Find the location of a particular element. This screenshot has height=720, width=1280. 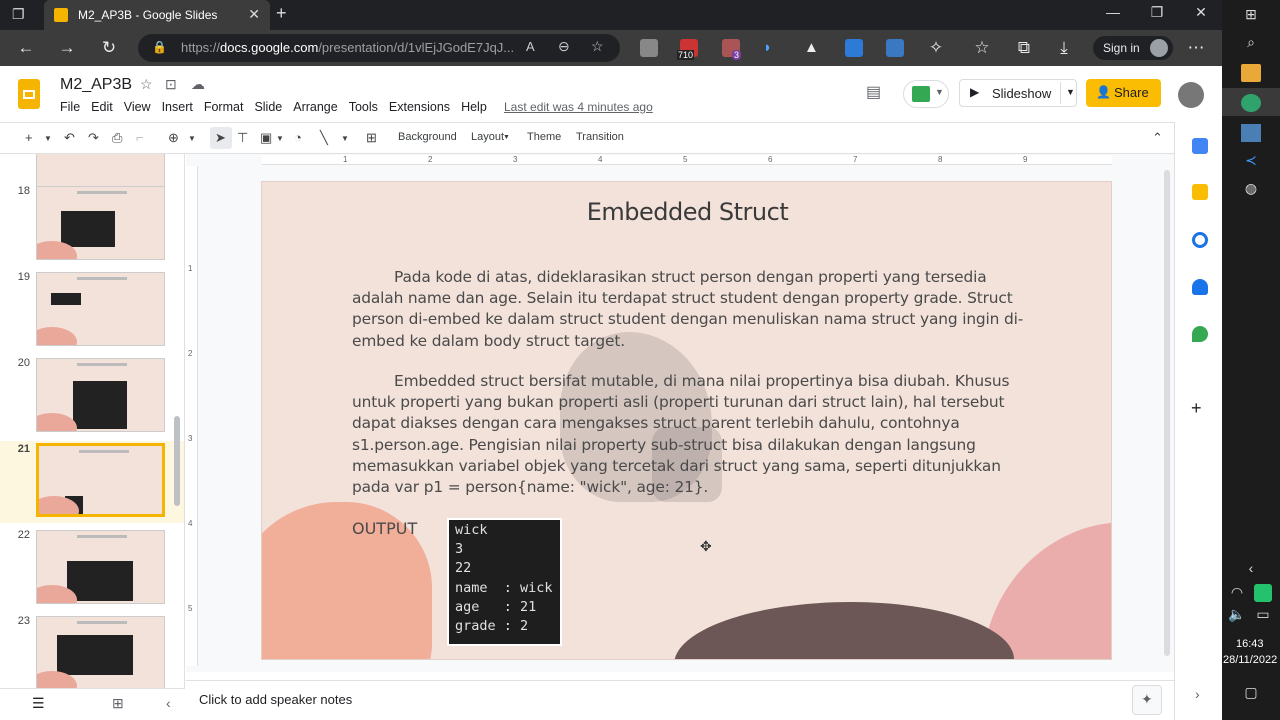

horizontal-ruler: 1 2 3 4 5 6 7 8 9 is located at coordinates (687, 160).